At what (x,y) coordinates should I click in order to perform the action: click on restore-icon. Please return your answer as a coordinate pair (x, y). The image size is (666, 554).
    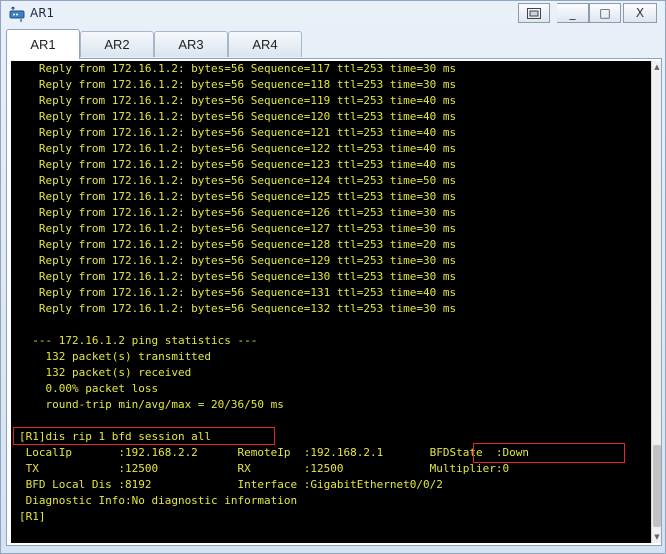
    Looking at the image, I should click on (534, 13).